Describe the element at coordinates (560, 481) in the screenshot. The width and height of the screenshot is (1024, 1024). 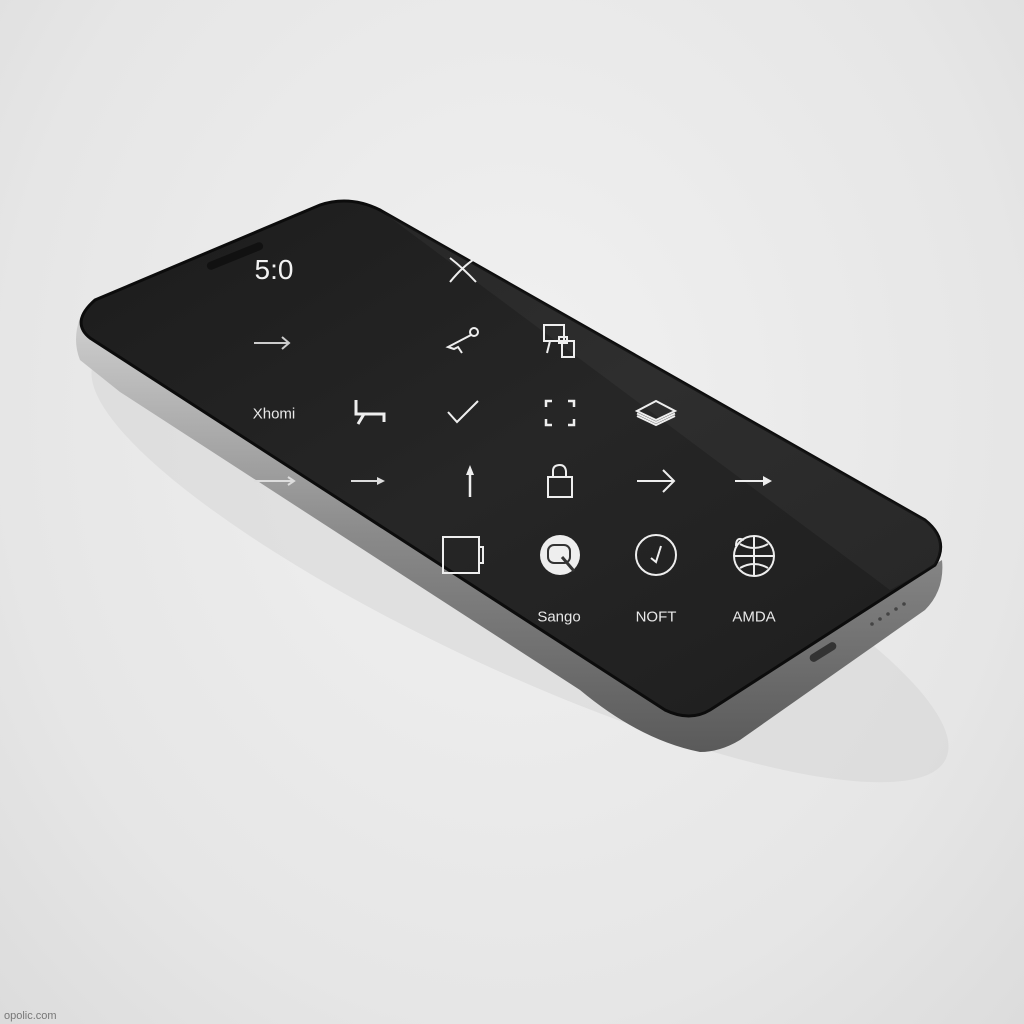
I see `lock-icon` at that location.